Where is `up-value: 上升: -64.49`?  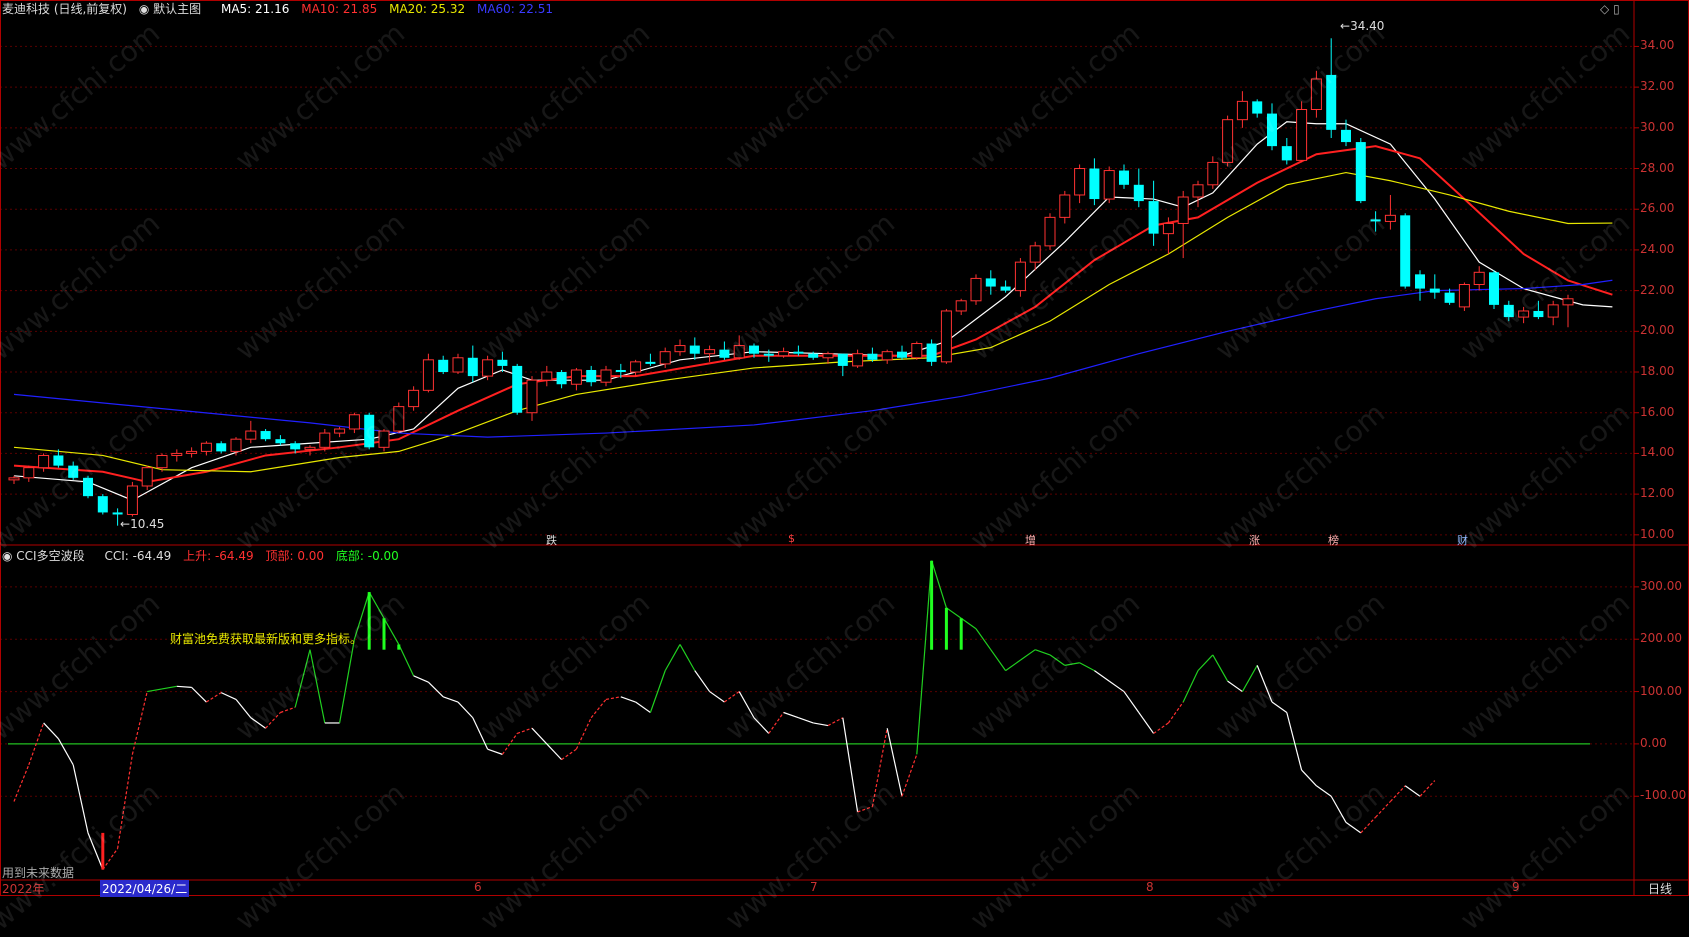 up-value: 上升: -64.49 is located at coordinates (218, 556).